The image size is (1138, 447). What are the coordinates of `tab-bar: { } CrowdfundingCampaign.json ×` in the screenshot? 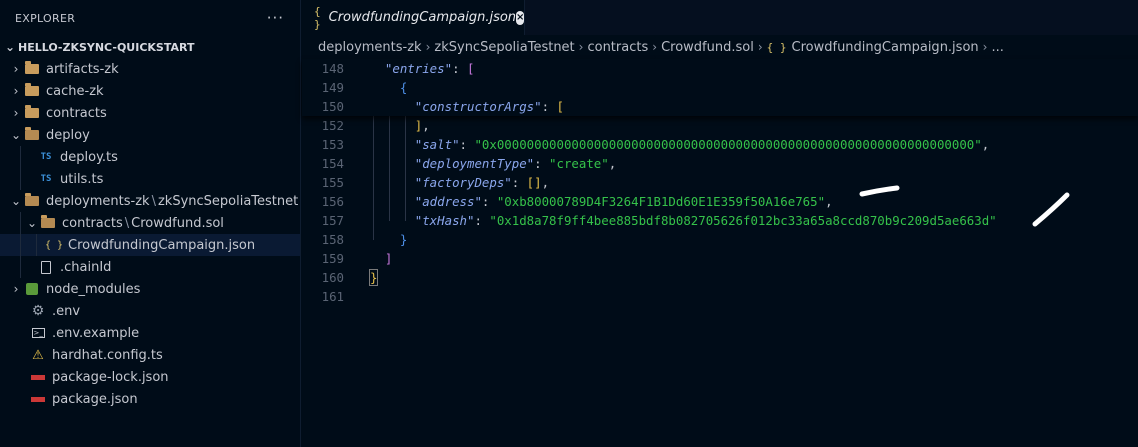 It's located at (720, 17).